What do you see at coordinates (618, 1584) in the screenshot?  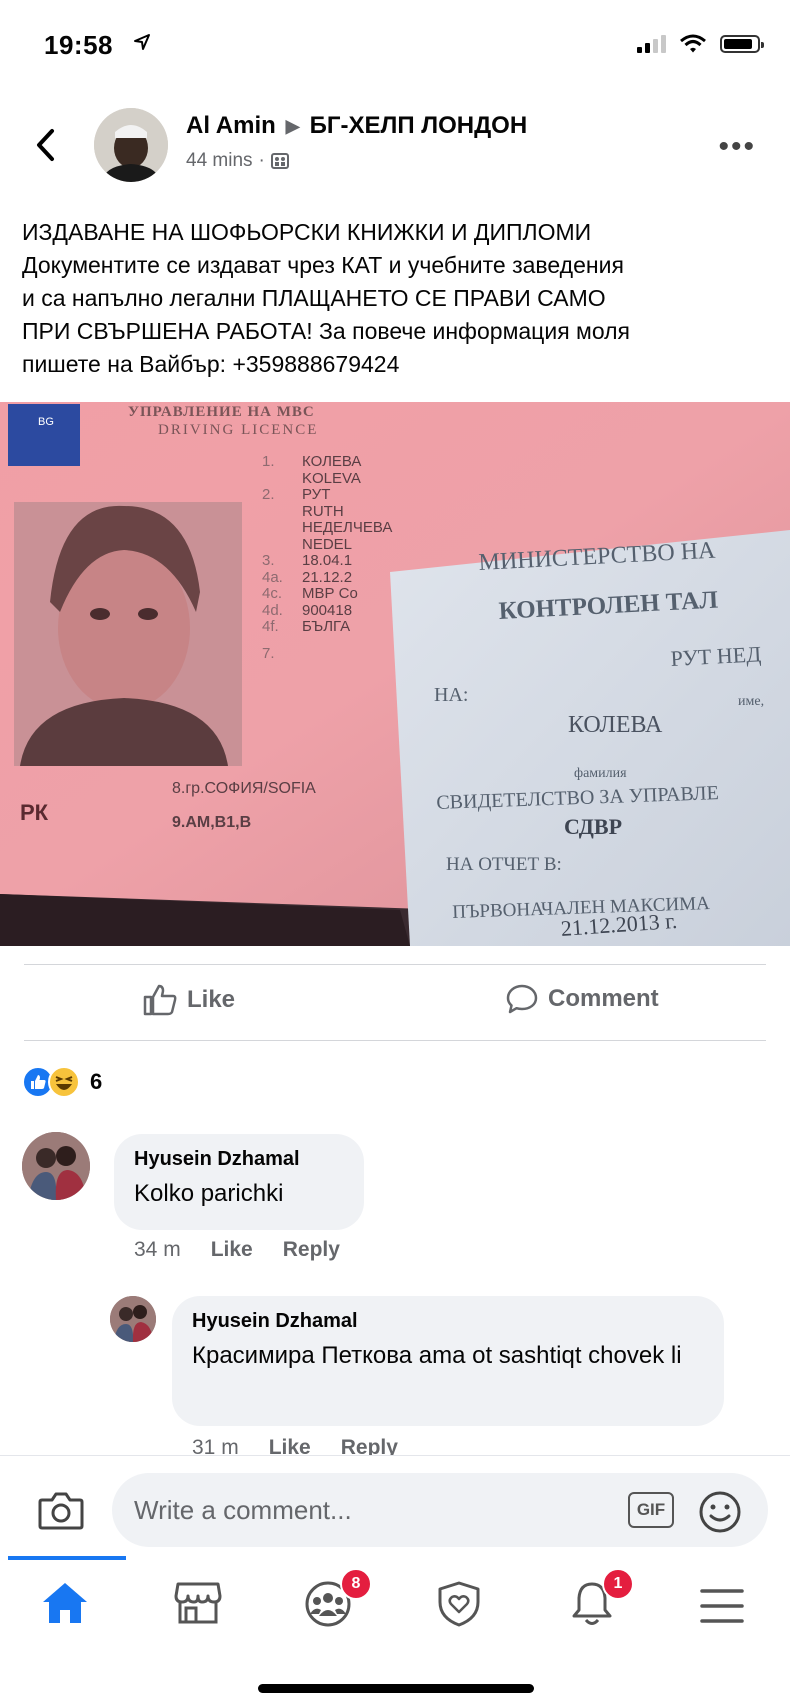 I see `notifications-badge: 1` at bounding box center [618, 1584].